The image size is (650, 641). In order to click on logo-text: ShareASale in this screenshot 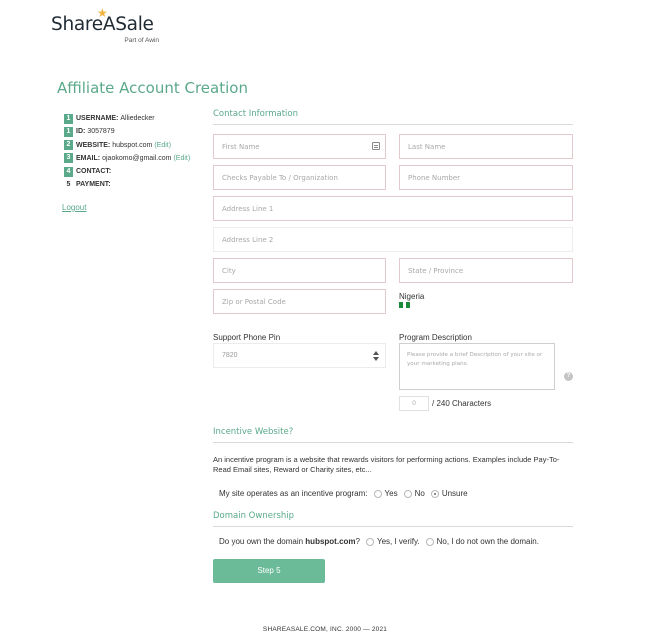, I will do `click(102, 24)`.